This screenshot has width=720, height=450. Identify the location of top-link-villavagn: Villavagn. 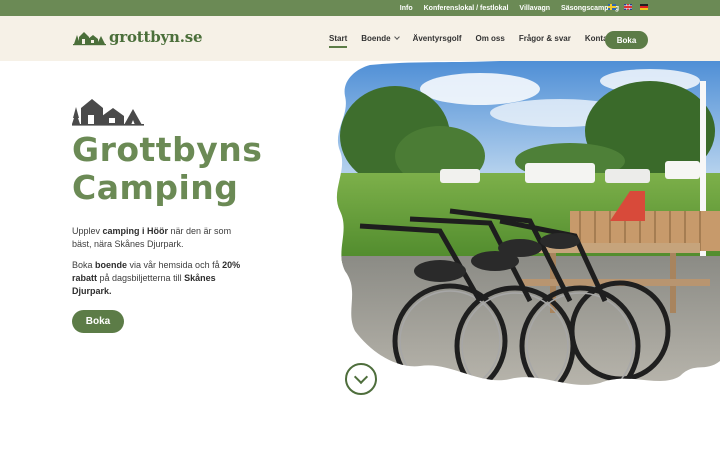
(534, 8).